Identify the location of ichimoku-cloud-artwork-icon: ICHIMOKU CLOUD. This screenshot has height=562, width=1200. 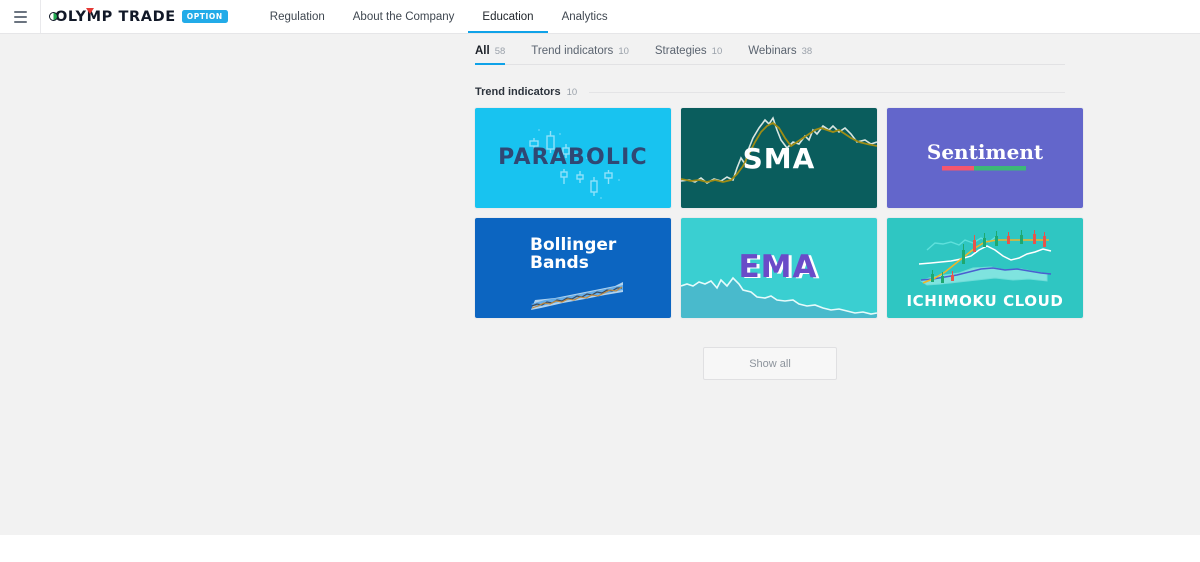
(985, 268).